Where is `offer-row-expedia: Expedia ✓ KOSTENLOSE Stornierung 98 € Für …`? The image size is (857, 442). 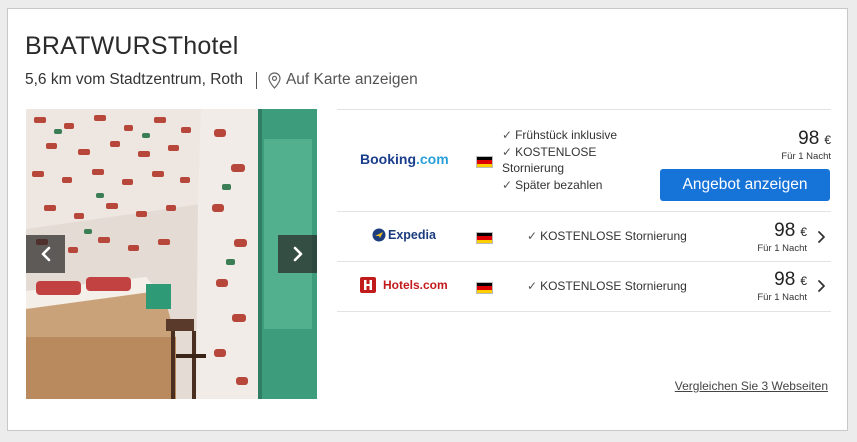 offer-row-expedia: Expedia ✓ KOSTENLOSE Stornierung 98 € Für … is located at coordinates (584, 236).